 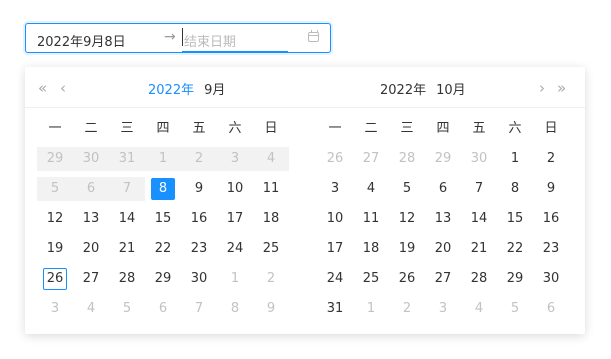 What do you see at coordinates (551, 159) in the screenshot?
I see `calendar-day: 2` at bounding box center [551, 159].